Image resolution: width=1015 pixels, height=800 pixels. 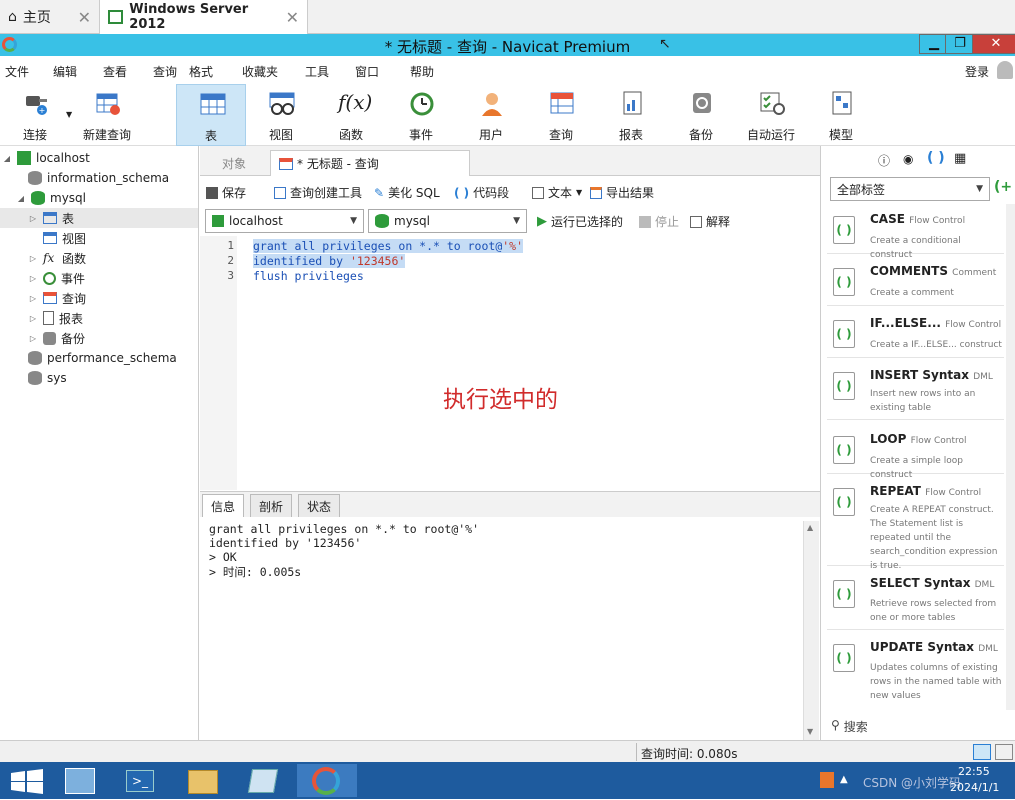 I want to click on toolbar-event-button: 事件, so click(x=421, y=115).